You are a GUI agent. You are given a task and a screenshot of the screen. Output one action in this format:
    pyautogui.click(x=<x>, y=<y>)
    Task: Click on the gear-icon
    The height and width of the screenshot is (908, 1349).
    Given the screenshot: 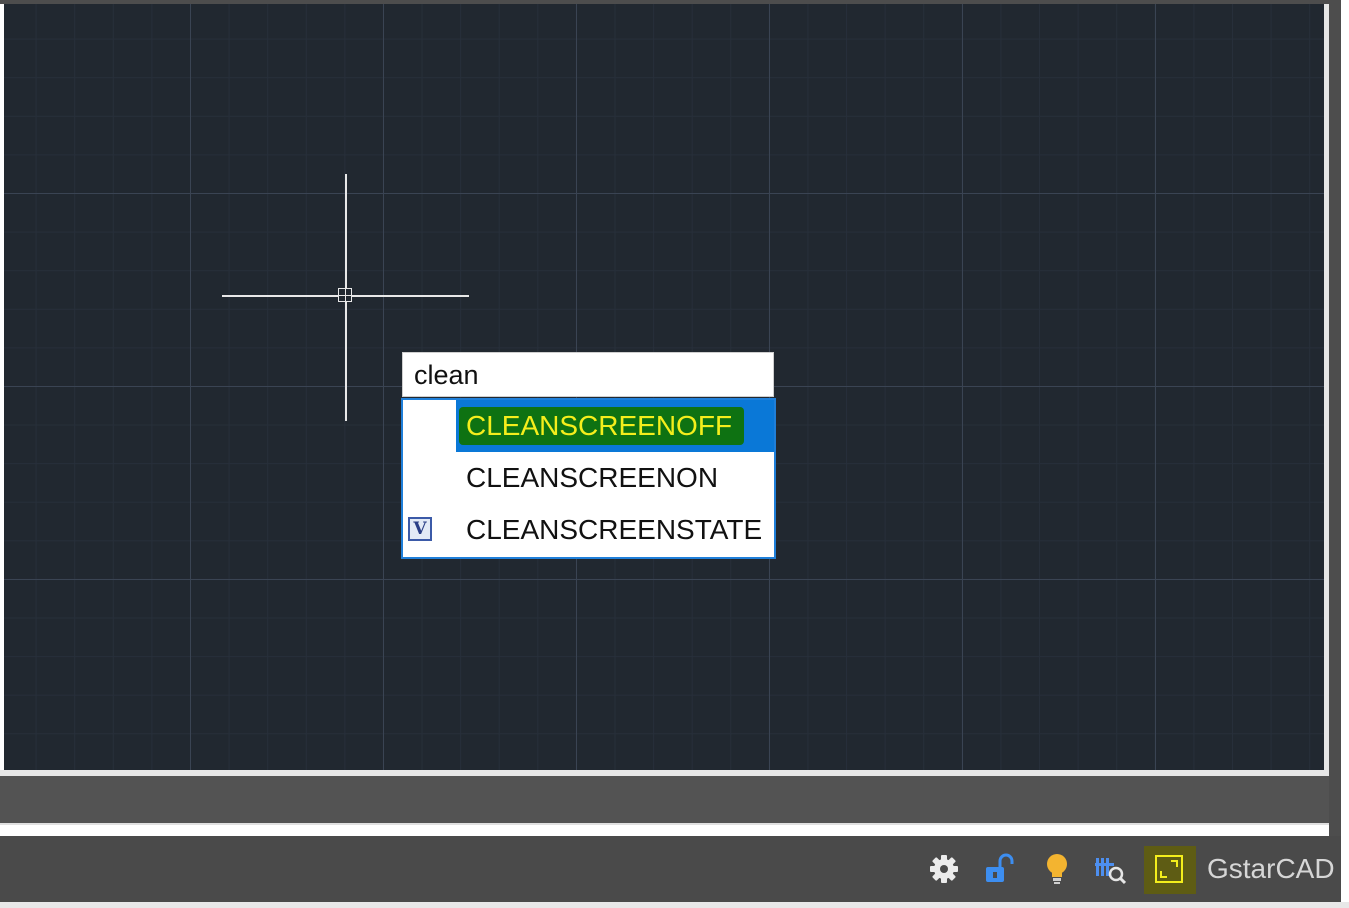 What is the action you would take?
    pyautogui.click(x=944, y=869)
    